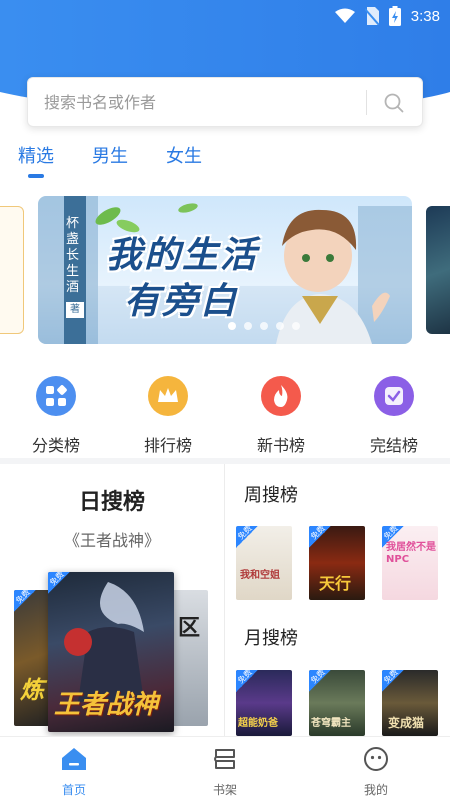  Describe the element at coordinates (73, 255) in the screenshot. I see `banner-author-name: 杯盏长生酒` at that location.